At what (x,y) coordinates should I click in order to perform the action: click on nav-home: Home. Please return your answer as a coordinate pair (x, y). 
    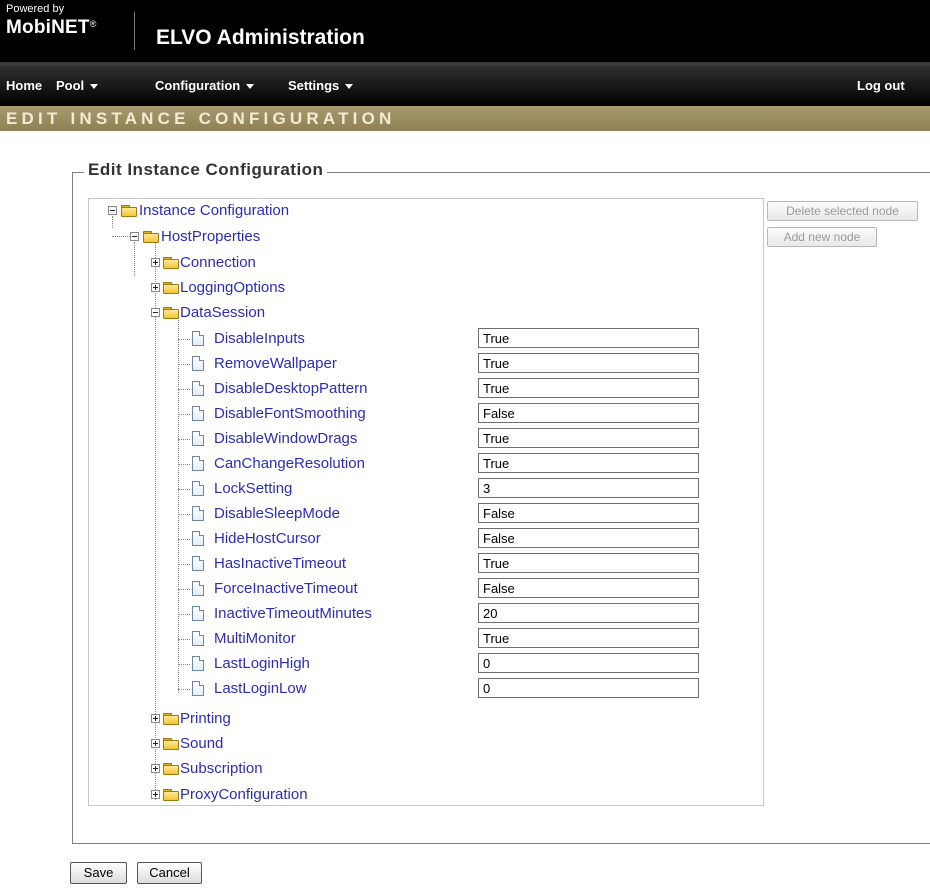
    Looking at the image, I should click on (24, 85).